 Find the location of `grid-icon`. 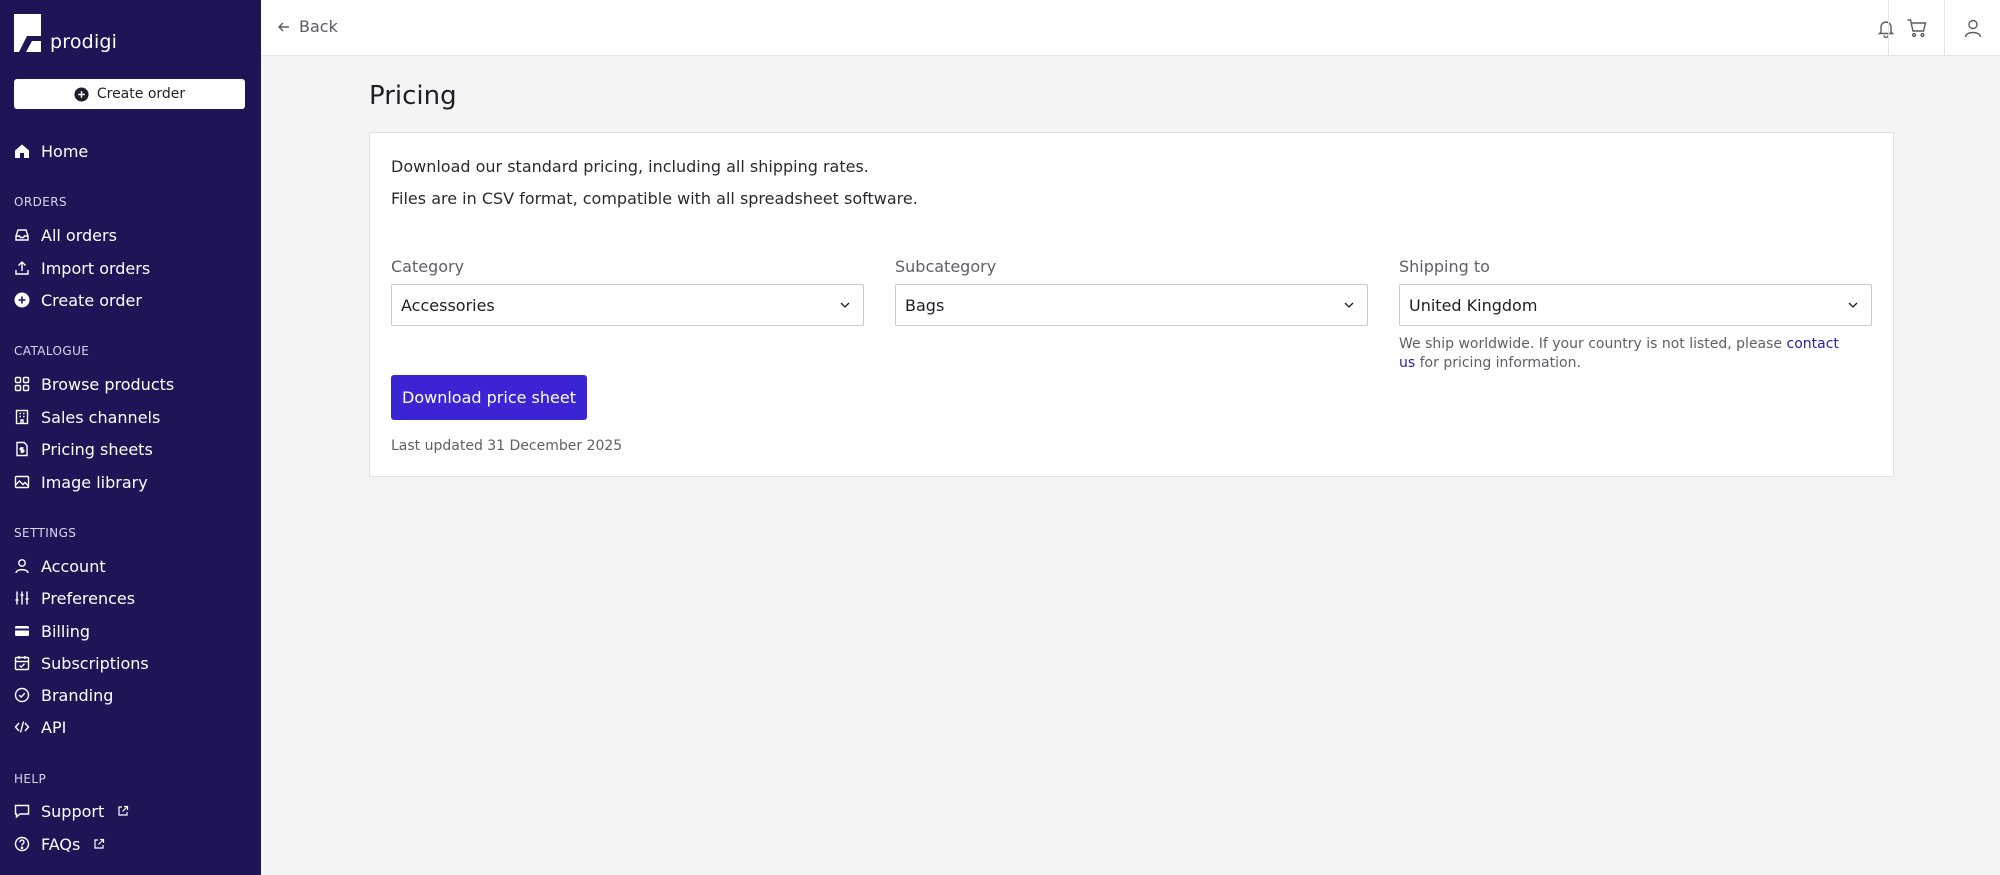

grid-icon is located at coordinates (22, 384).